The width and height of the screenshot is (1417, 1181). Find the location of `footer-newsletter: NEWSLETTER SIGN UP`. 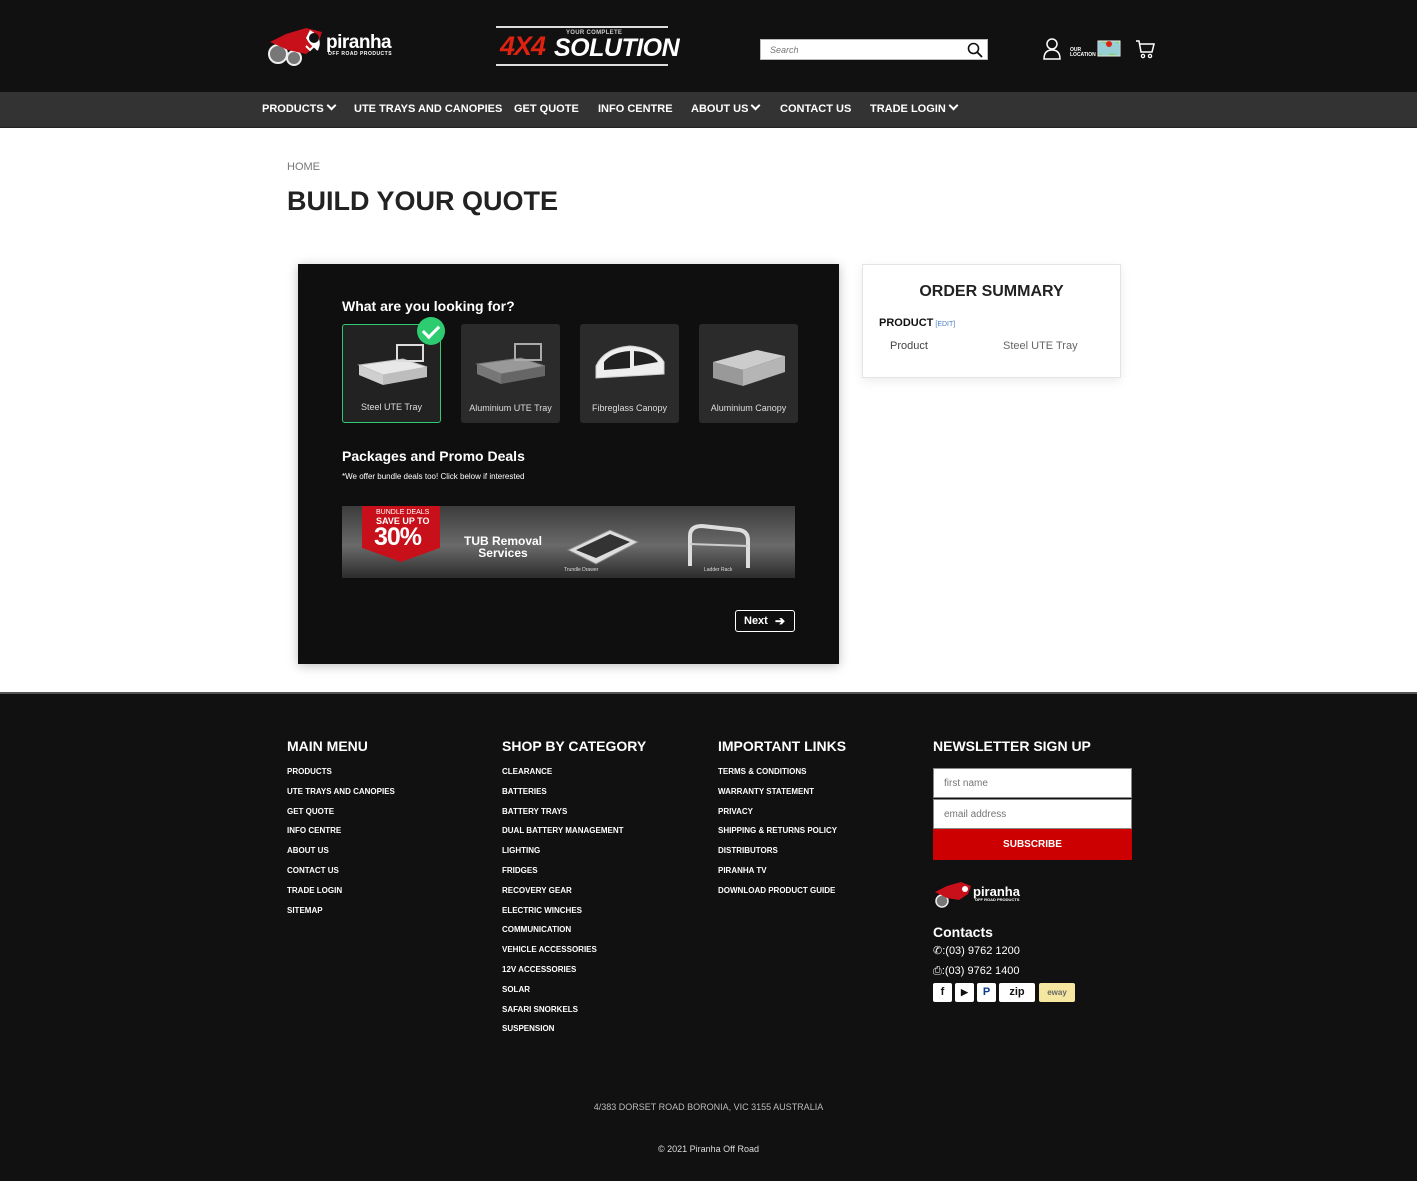

footer-newsletter: NEWSLETTER SIGN UP is located at coordinates (1012, 752).